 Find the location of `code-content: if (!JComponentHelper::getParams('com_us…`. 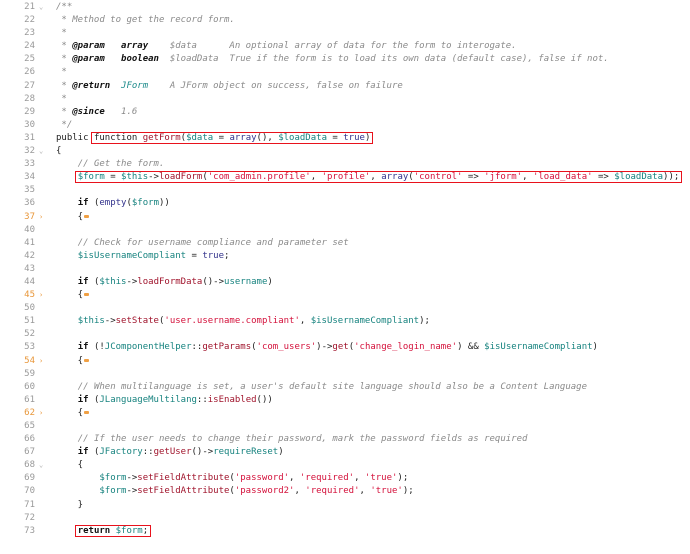

code-content: if (!JComponentHelper::getParams('com_us… is located at coordinates (327, 347).